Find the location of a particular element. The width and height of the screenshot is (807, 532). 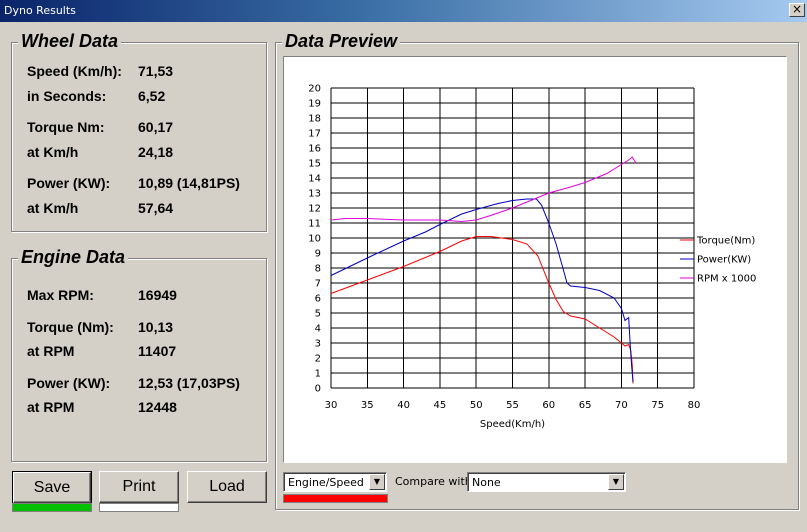

y-tick-label: 10 is located at coordinates (314, 239).